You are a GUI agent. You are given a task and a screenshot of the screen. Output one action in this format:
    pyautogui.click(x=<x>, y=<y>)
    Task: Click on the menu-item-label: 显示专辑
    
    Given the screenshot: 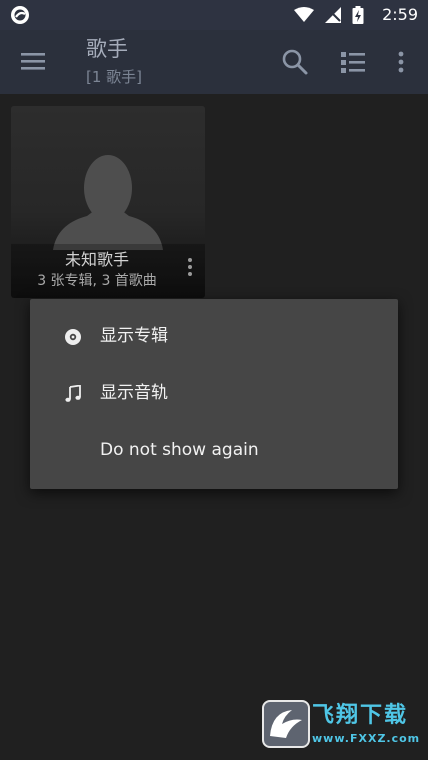 What is the action you would take?
    pyautogui.click(x=134, y=336)
    